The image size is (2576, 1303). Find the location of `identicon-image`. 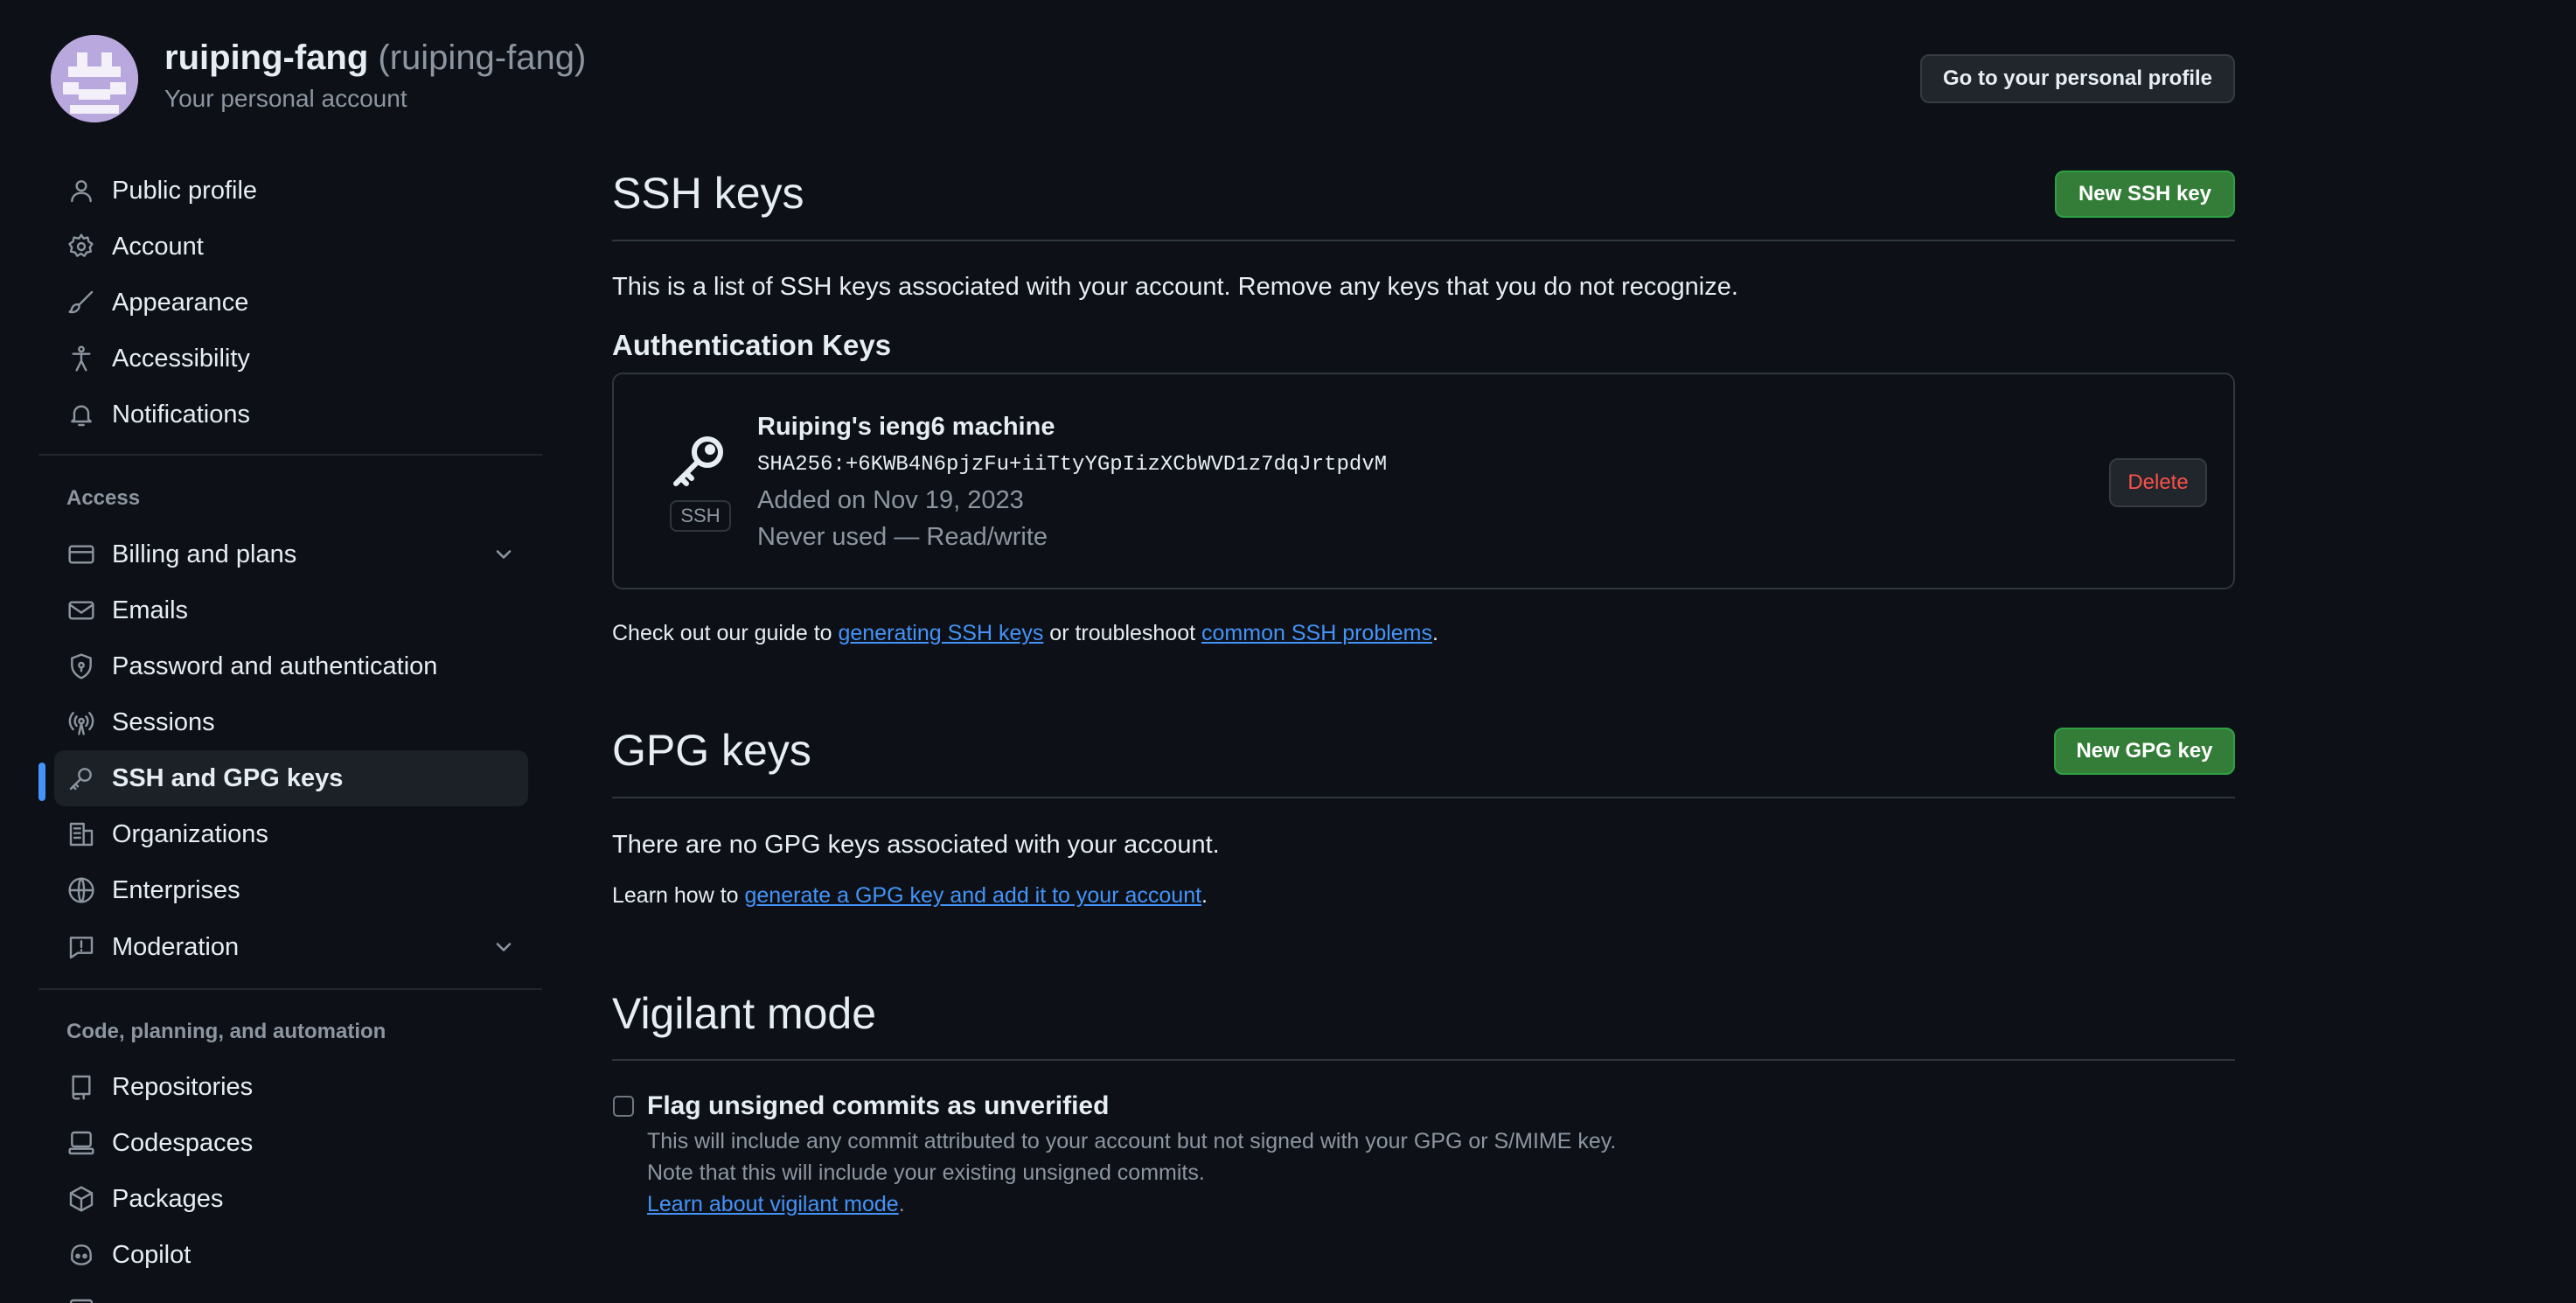

identicon-image is located at coordinates (94, 78).